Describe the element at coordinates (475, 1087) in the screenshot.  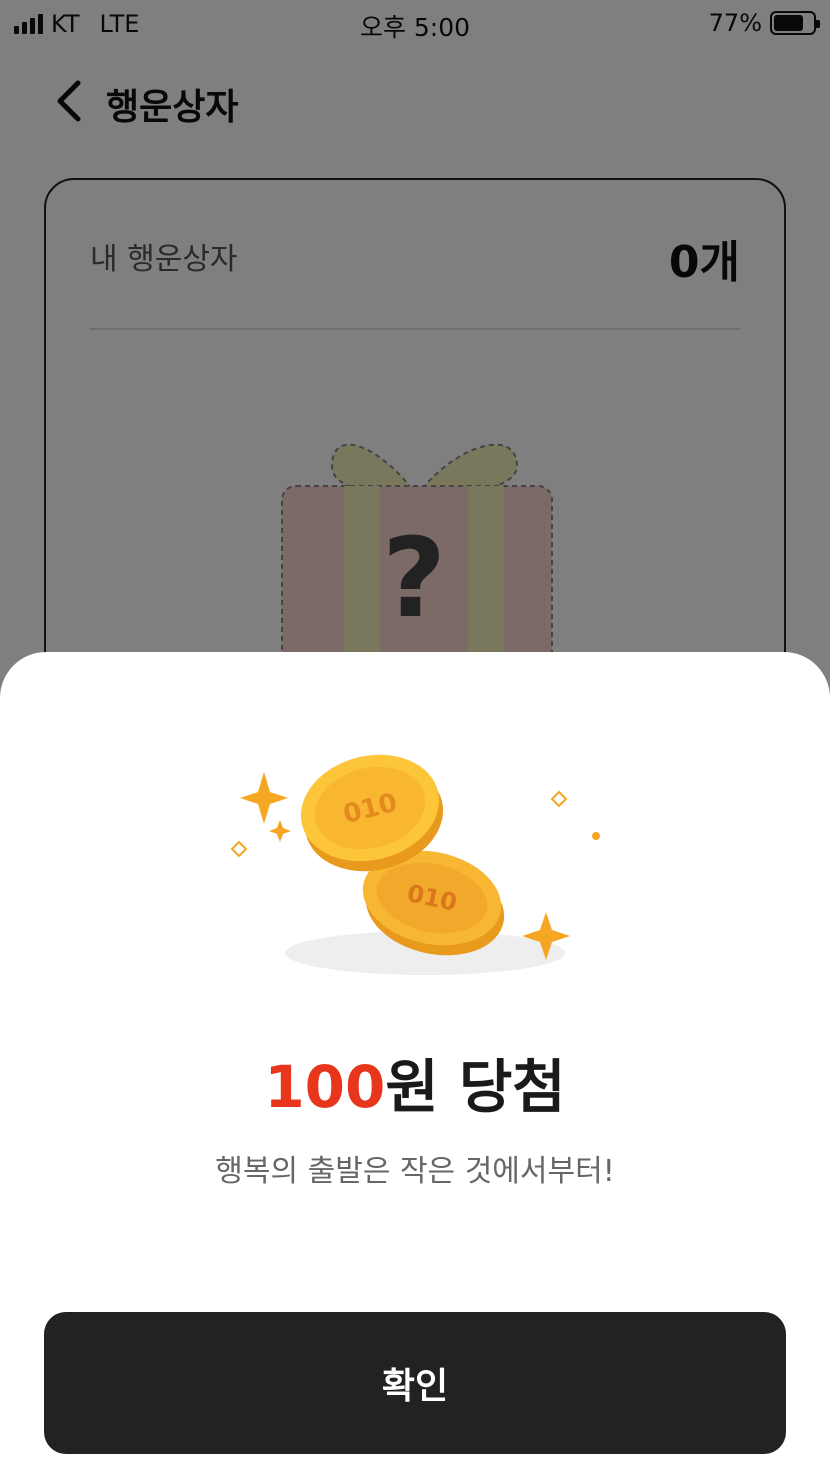
I see `prize-suffix: 원 당첨` at that location.